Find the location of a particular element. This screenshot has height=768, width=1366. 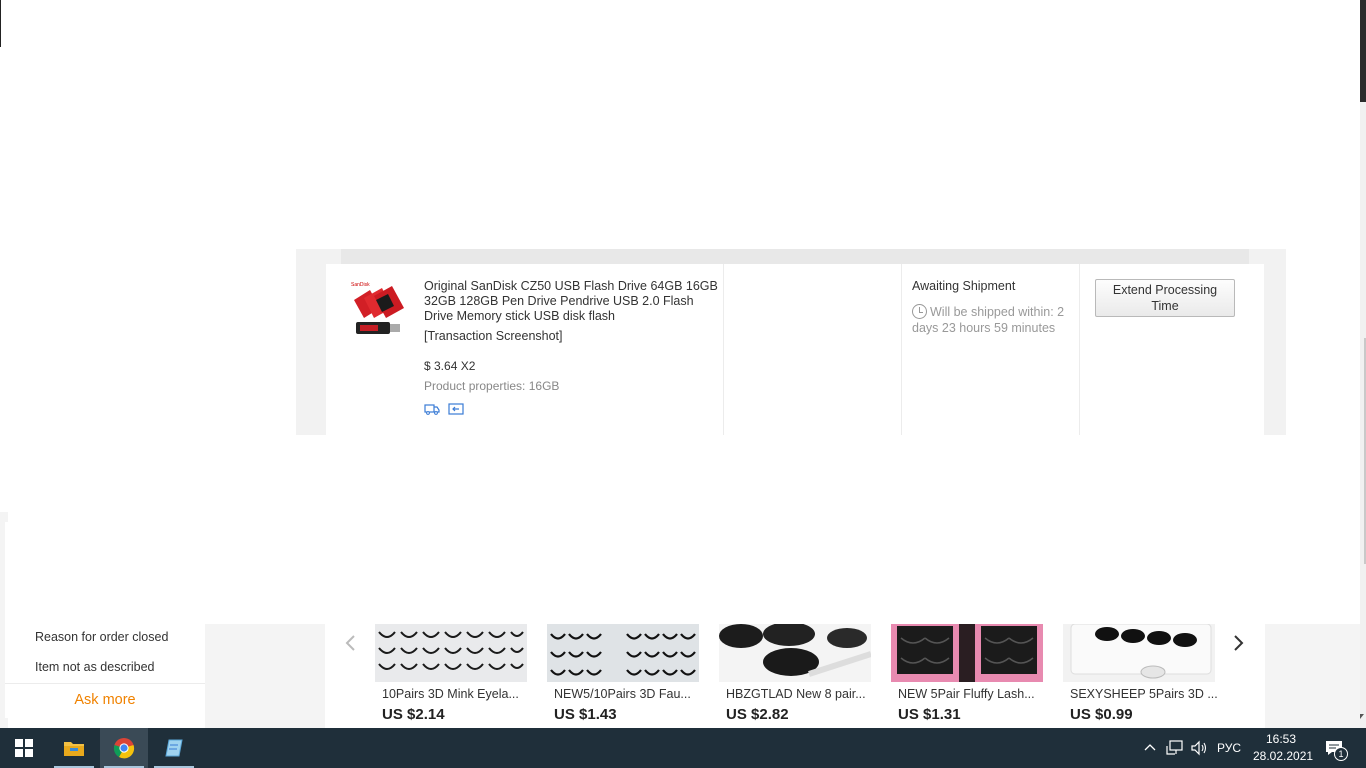

return-icon is located at coordinates (456, 409).